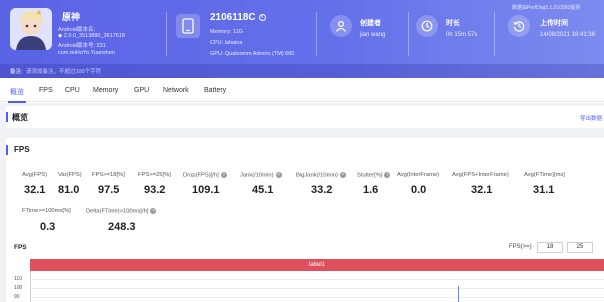 This screenshot has width=604, height=302. I want to click on metric-value: 93.2, so click(155, 190).